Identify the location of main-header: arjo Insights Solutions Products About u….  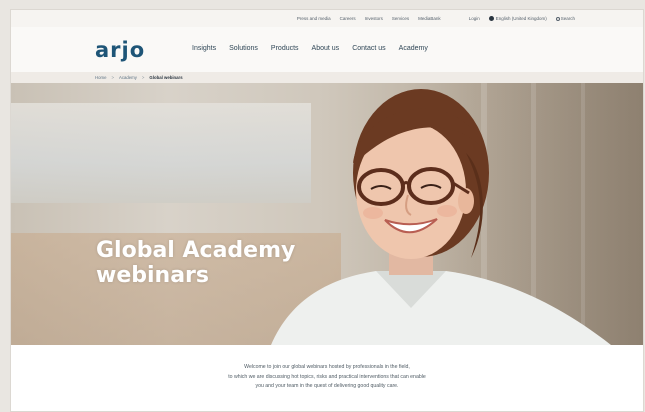
(327, 49).